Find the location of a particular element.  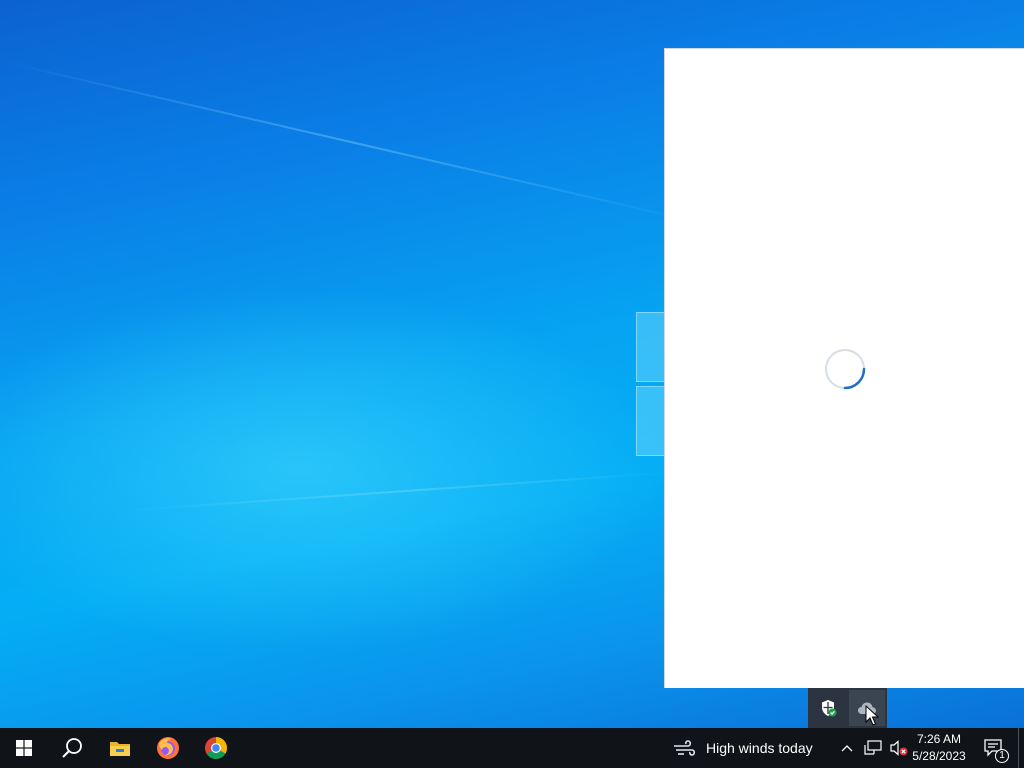

firefox-icon is located at coordinates (168, 748).